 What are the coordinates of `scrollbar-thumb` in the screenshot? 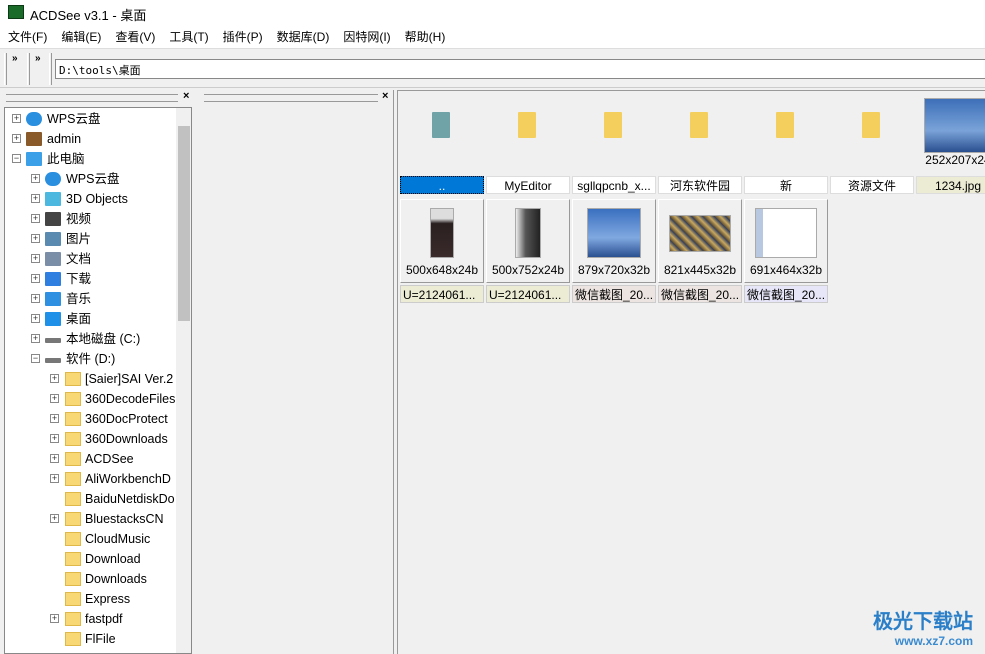 It's located at (184, 223).